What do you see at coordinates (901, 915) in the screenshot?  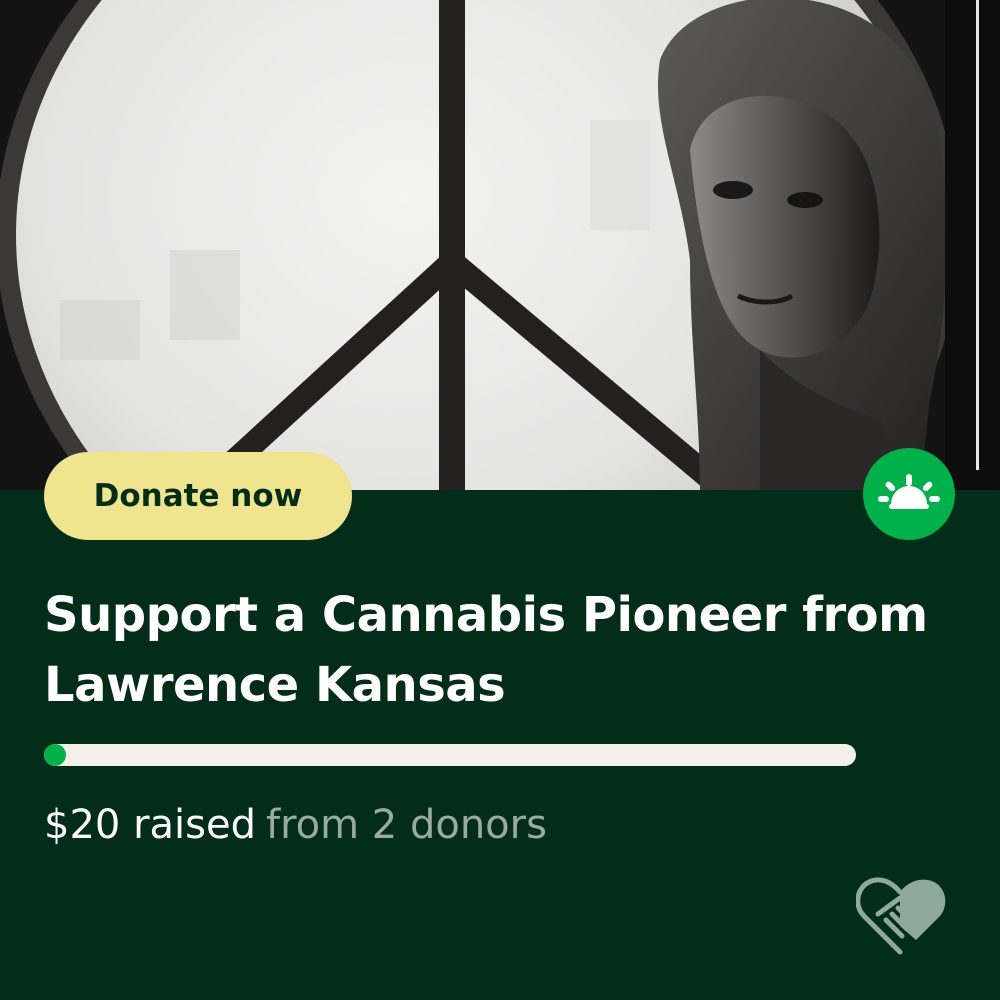 I see `heart-handshake-icon` at bounding box center [901, 915].